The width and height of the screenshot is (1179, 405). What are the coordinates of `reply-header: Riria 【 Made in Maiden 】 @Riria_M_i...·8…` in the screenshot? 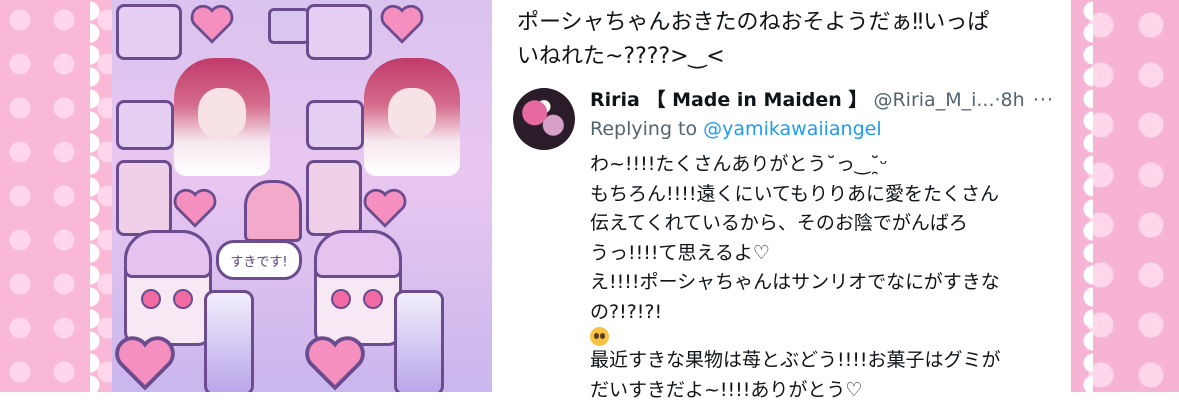 It's located at (825, 100).